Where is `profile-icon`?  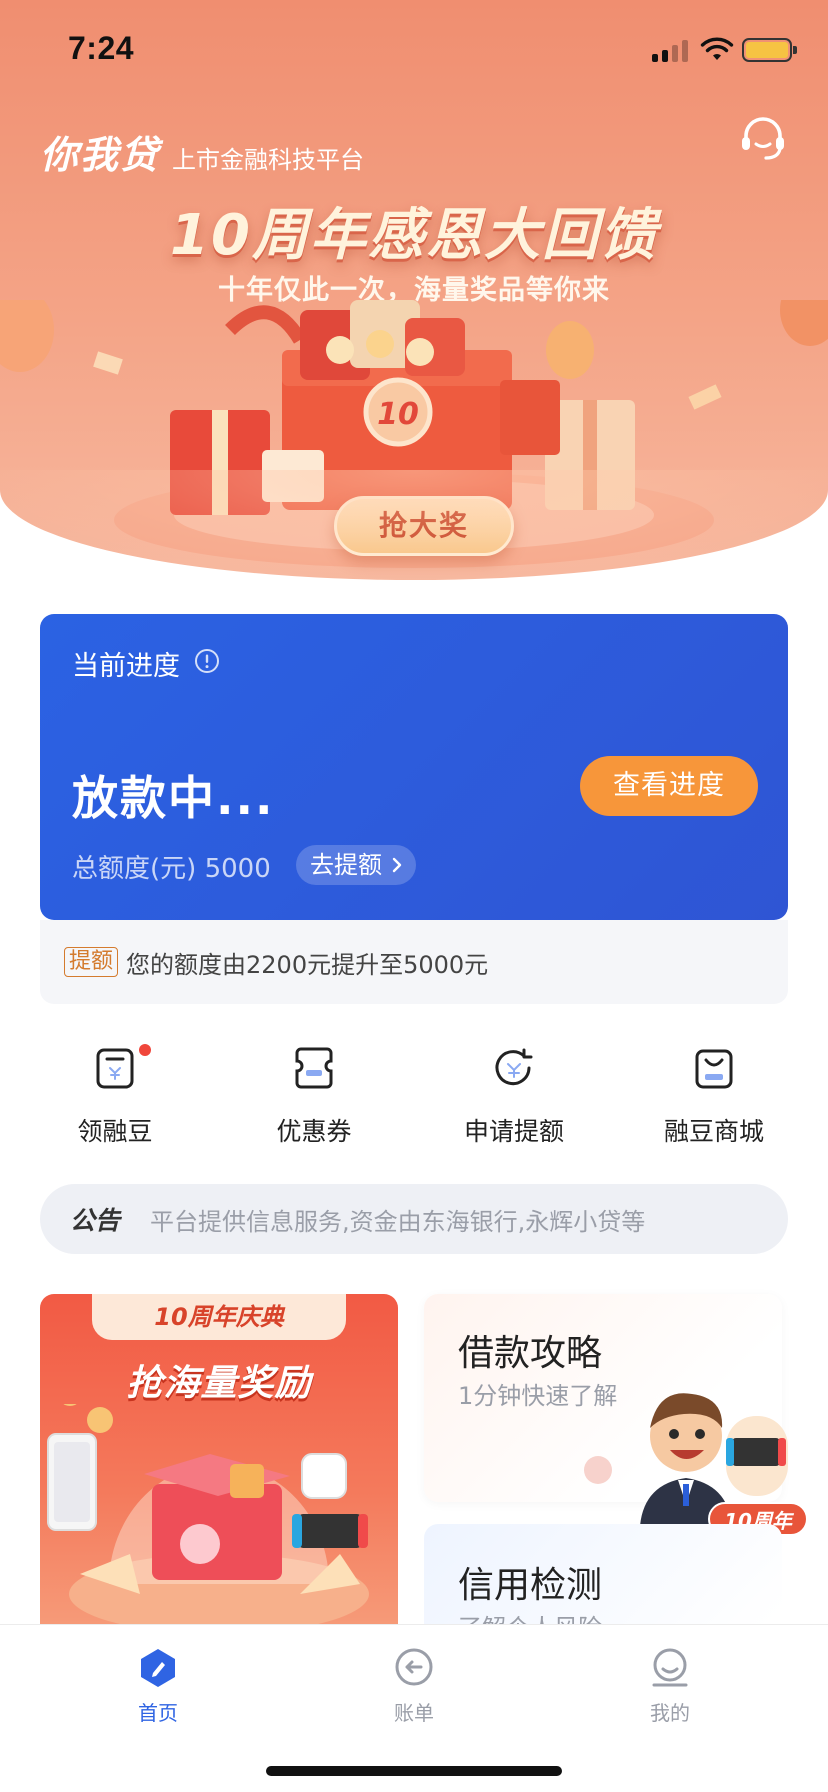
profile-icon is located at coordinates (670, 1667).